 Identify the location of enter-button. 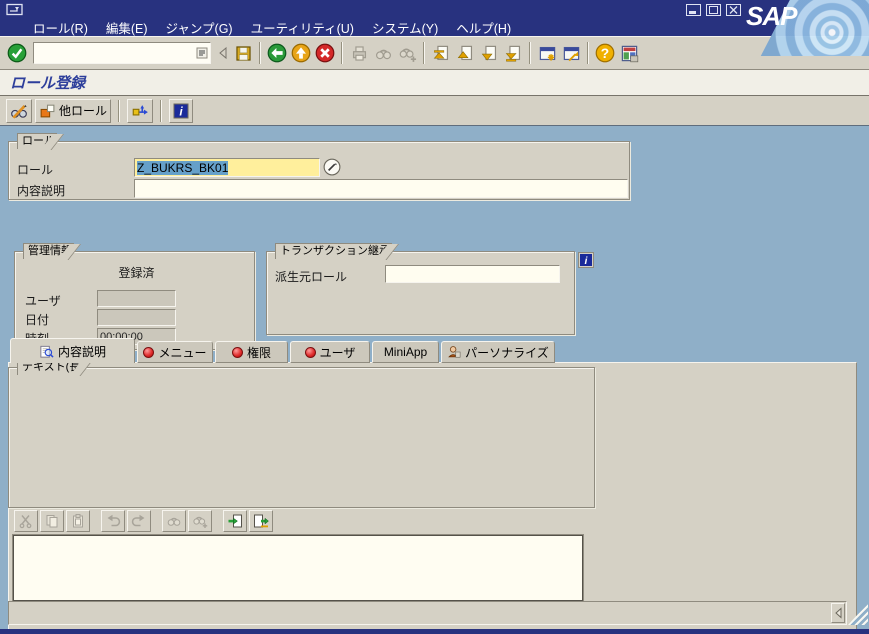
(17, 53).